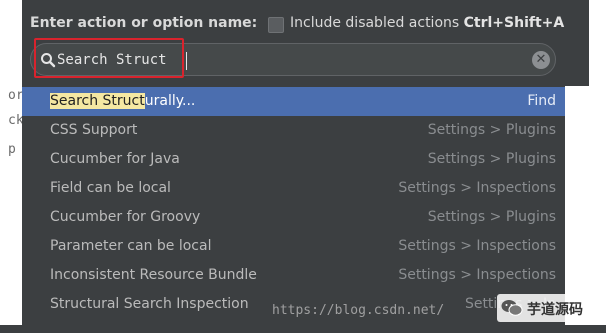 The image size is (606, 333). Describe the element at coordinates (377, 23) in the screenshot. I see `include-disabled-text: Include disabled actions` at that location.